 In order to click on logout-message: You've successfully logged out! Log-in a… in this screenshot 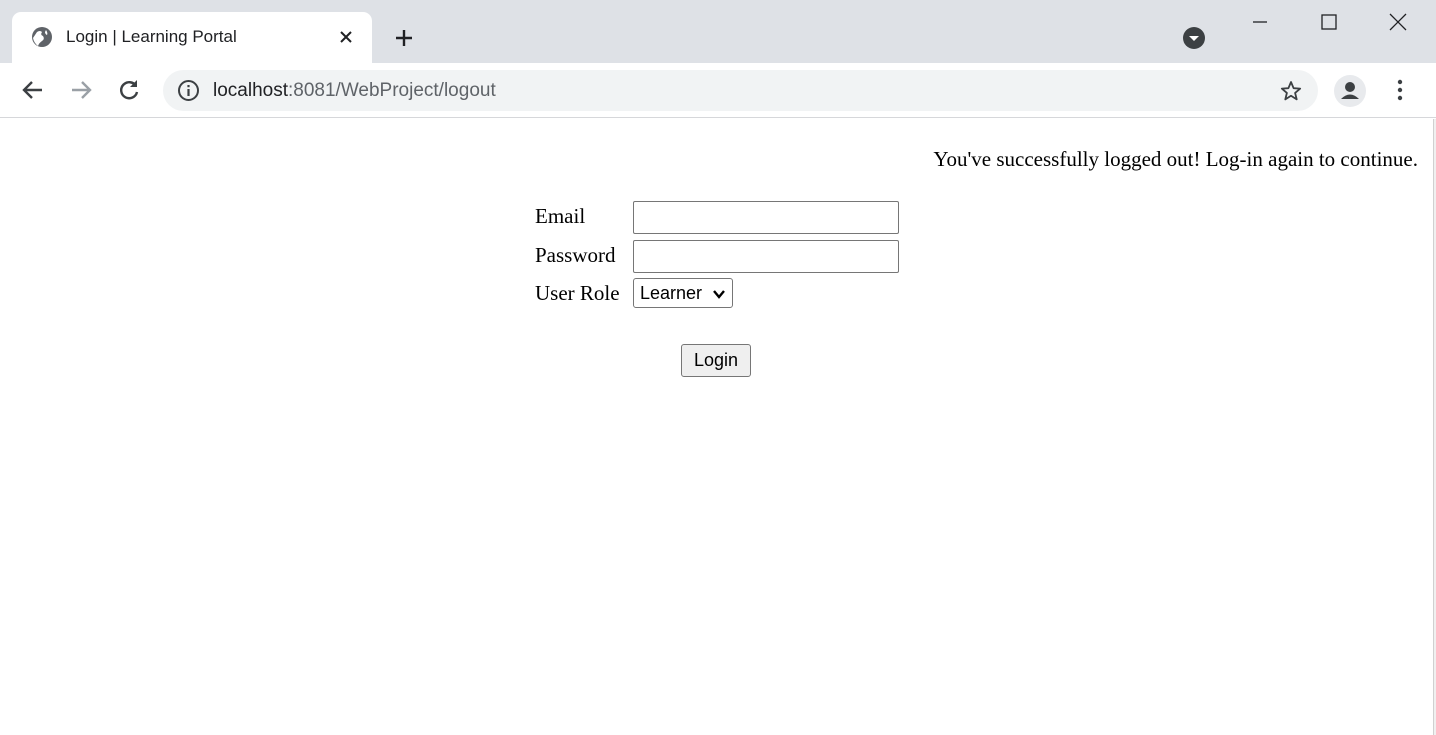, I will do `click(1175, 159)`.